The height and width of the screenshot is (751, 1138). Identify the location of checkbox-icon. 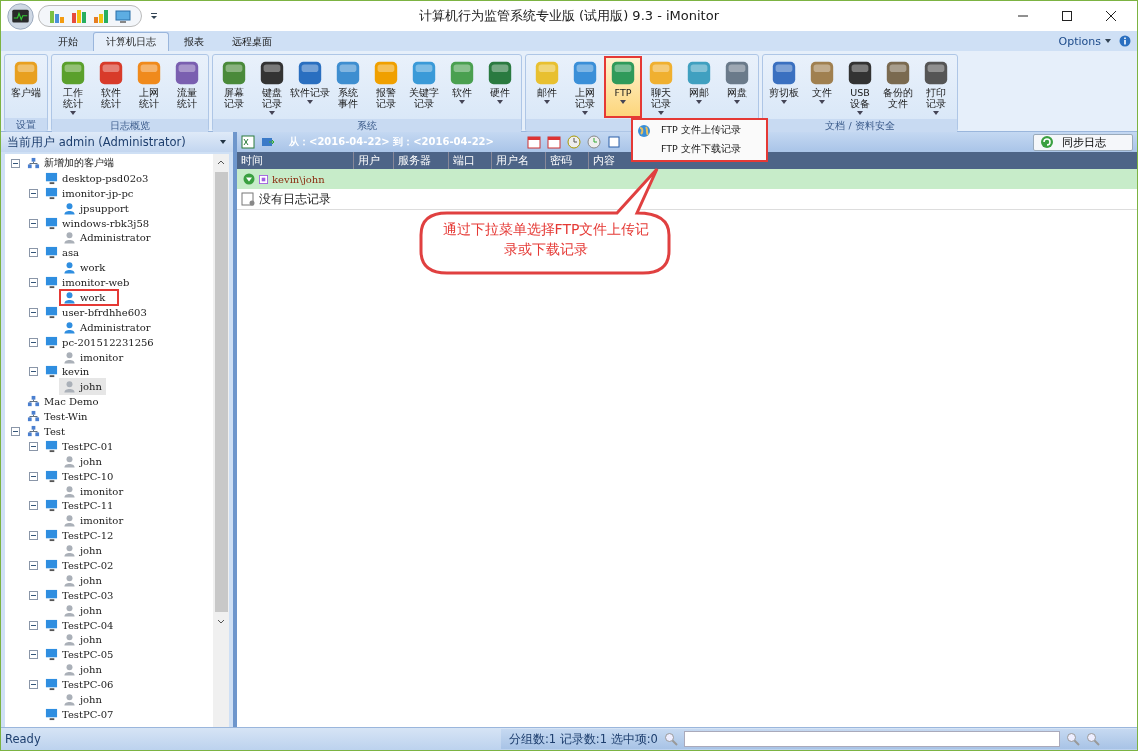
(614, 142).